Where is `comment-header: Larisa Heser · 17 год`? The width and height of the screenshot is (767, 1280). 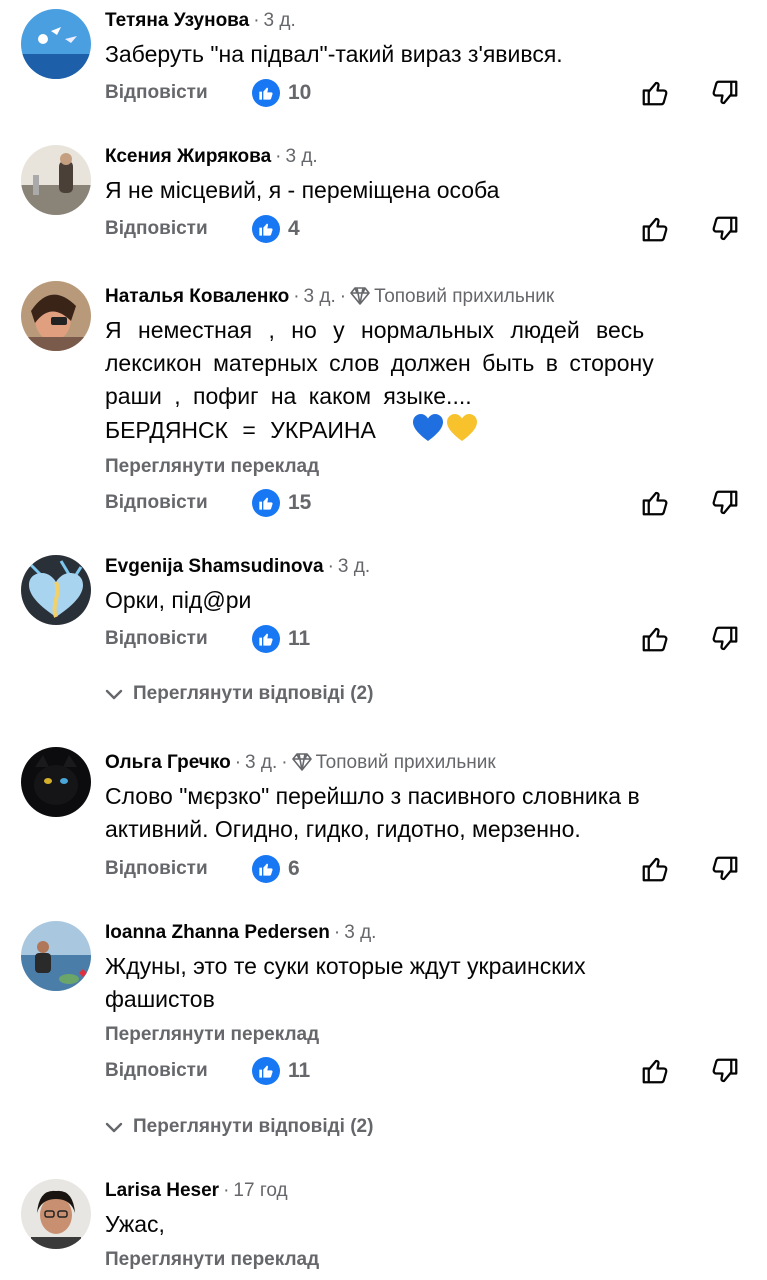
comment-header: Larisa Heser · 17 год is located at coordinates (196, 1191).